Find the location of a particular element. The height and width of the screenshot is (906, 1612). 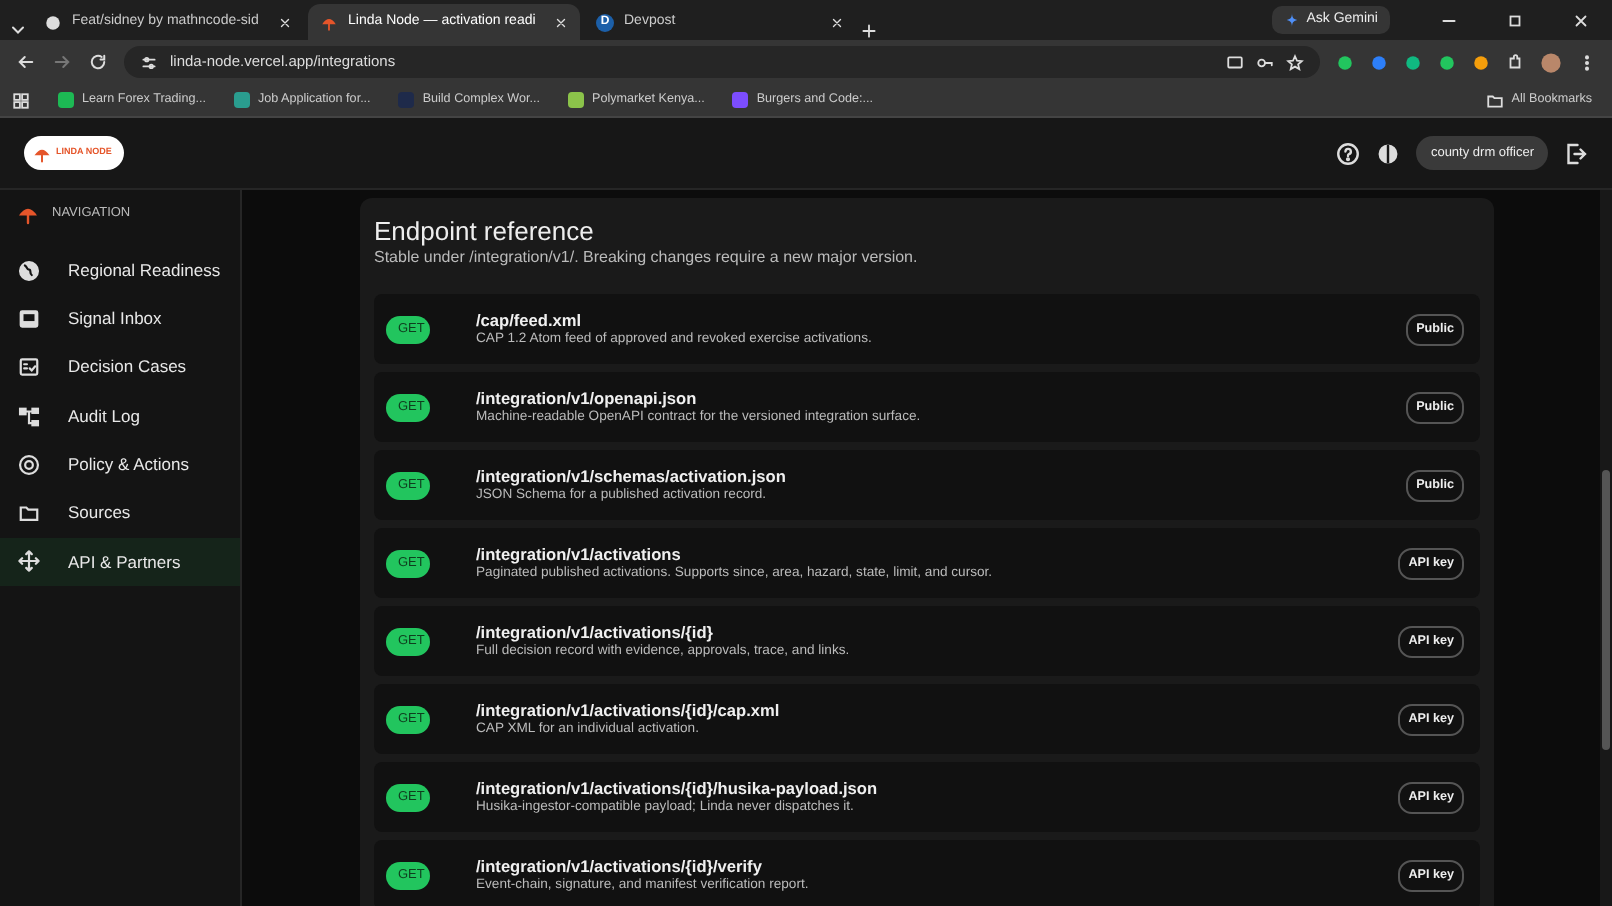

endpoint-path: /integration/v1/activations/{id}/husika-payload.json is located at coordinates (678, 788).